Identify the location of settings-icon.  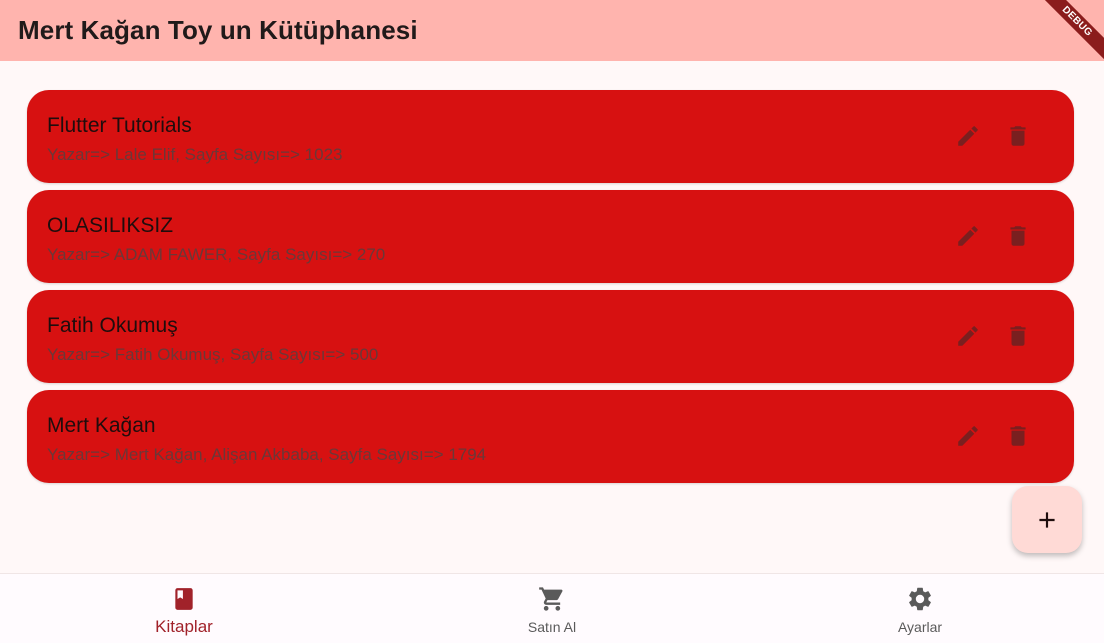
(920, 599).